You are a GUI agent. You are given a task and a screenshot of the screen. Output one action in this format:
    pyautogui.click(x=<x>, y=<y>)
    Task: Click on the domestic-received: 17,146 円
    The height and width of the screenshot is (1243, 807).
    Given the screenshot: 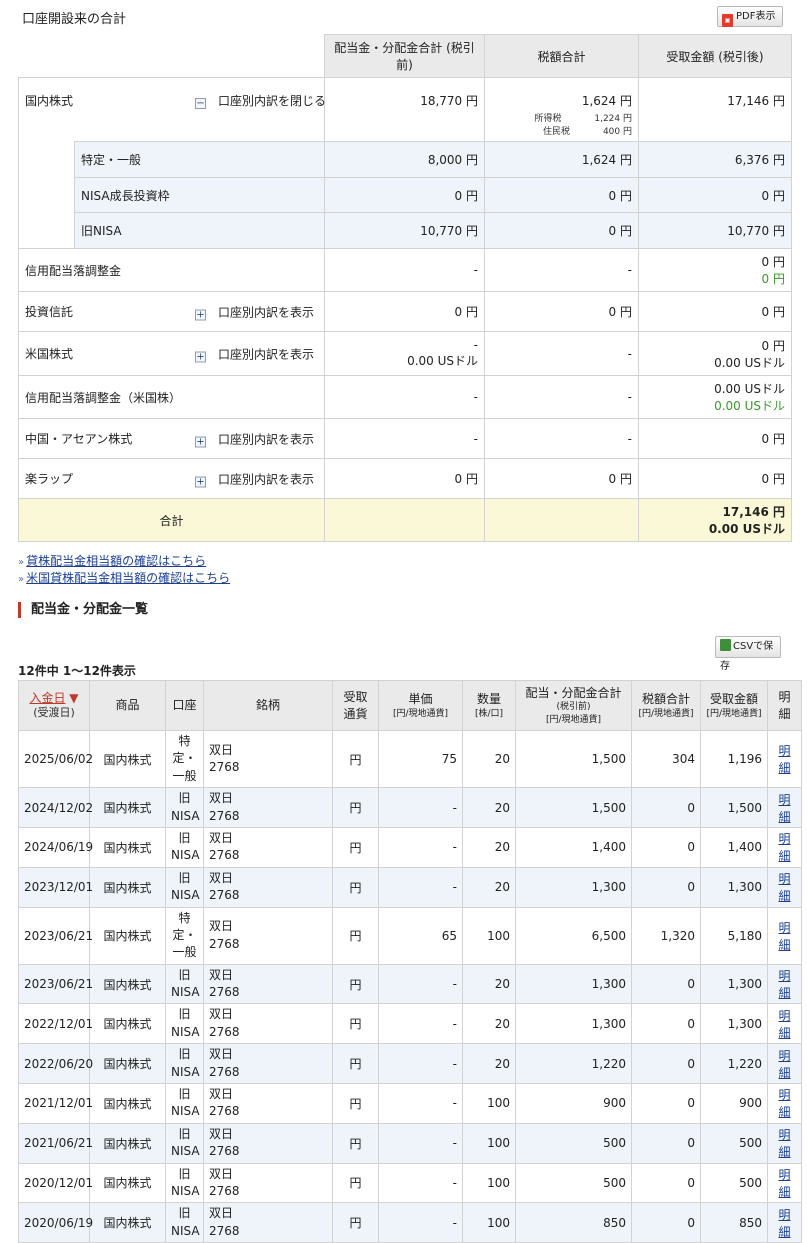 What is the action you would take?
    pyautogui.click(x=715, y=109)
    